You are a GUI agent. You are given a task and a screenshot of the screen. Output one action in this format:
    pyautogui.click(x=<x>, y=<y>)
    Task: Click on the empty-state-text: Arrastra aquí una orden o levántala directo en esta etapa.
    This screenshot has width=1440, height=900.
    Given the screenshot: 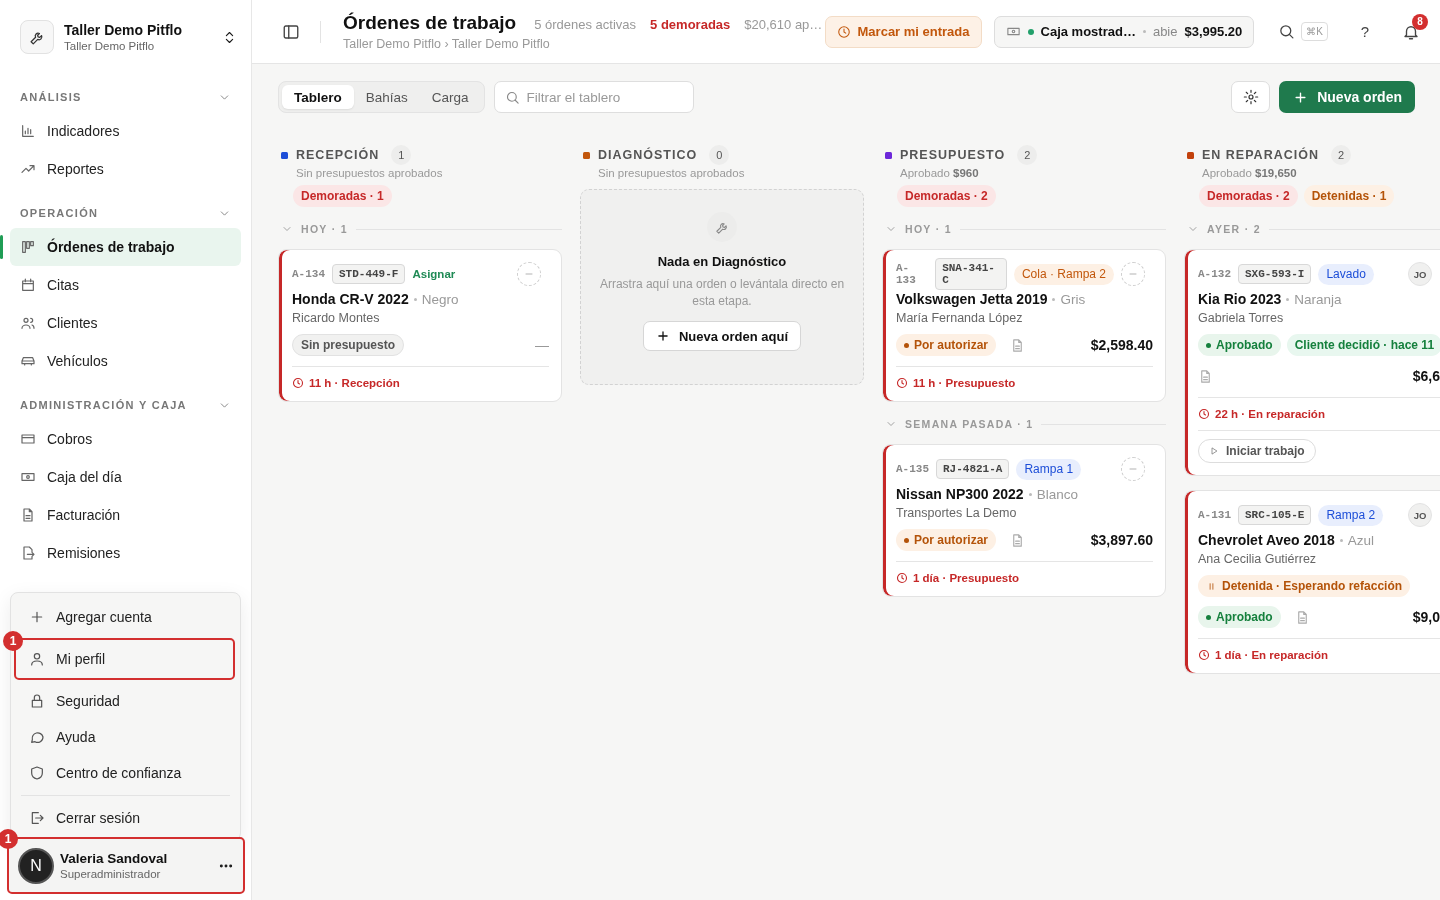 What is the action you would take?
    pyautogui.click(x=722, y=293)
    